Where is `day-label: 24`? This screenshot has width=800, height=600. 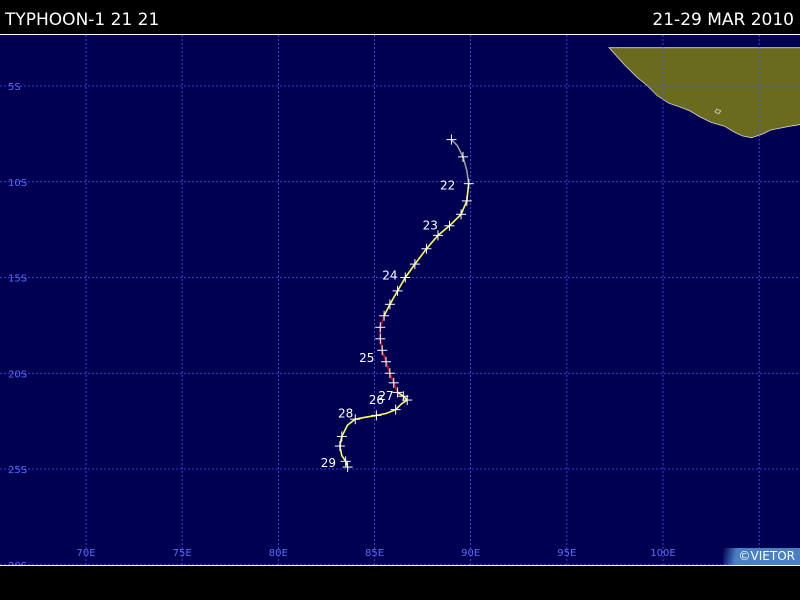
day-label: 24 is located at coordinates (389, 275).